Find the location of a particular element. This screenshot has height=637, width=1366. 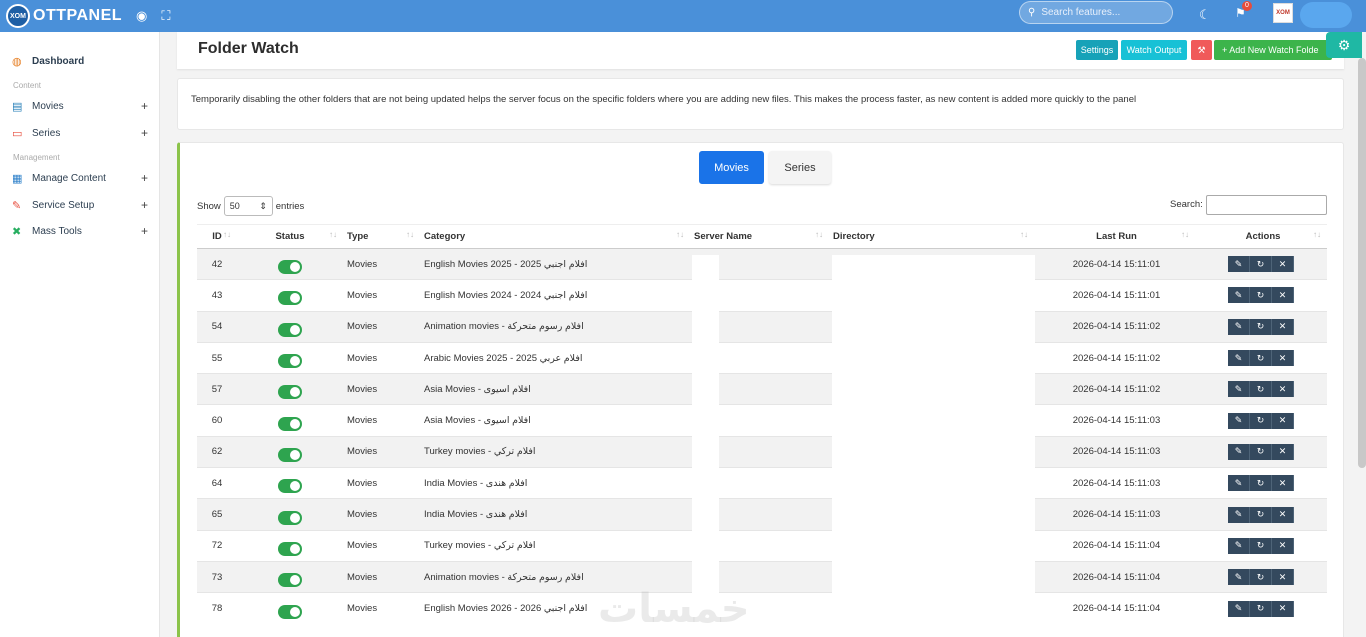

dark-mode-icon: ☾ is located at coordinates (1205, 15).